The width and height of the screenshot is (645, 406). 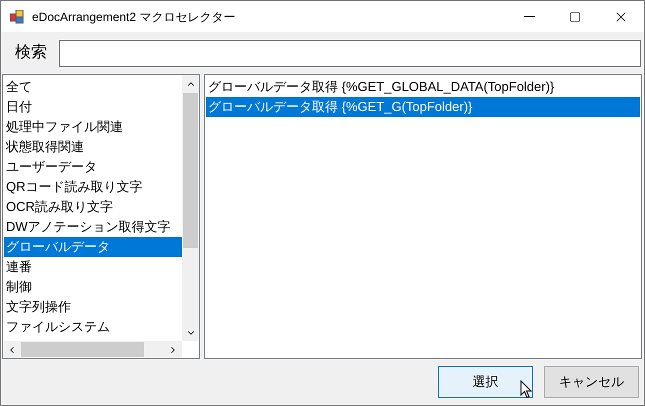 I want to click on app-icon, so click(x=17, y=17).